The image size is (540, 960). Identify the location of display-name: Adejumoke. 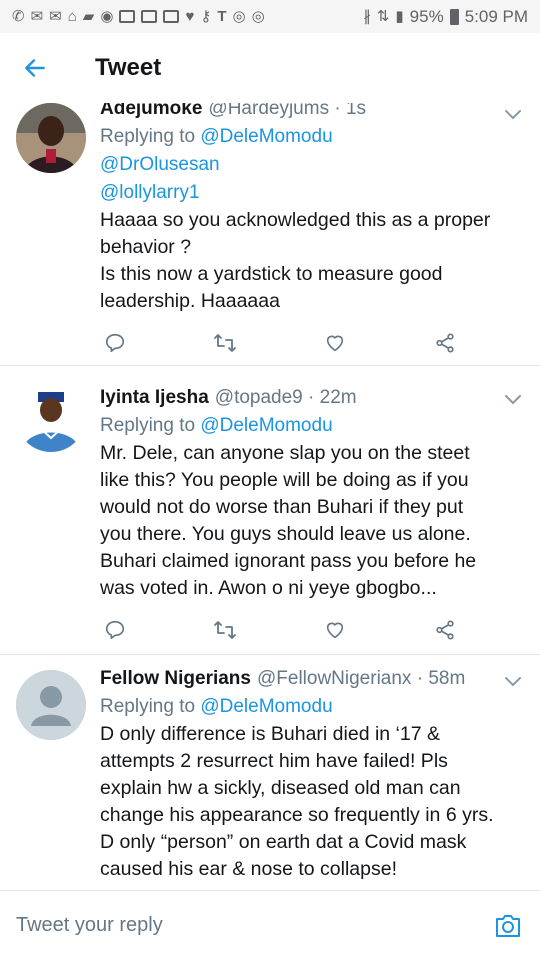
(151, 113).